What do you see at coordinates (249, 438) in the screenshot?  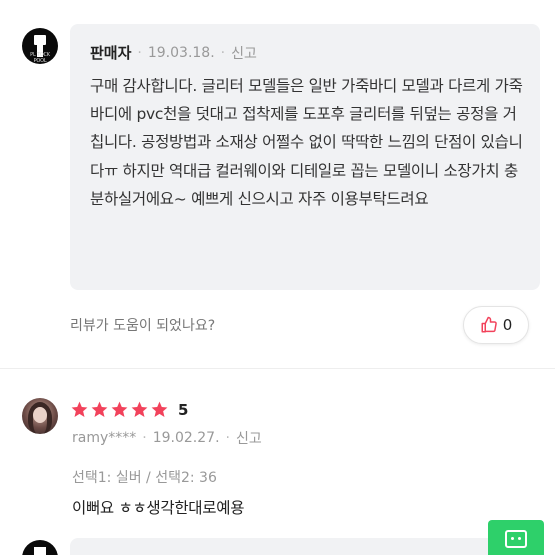 I see `review-report-link: 신고` at bounding box center [249, 438].